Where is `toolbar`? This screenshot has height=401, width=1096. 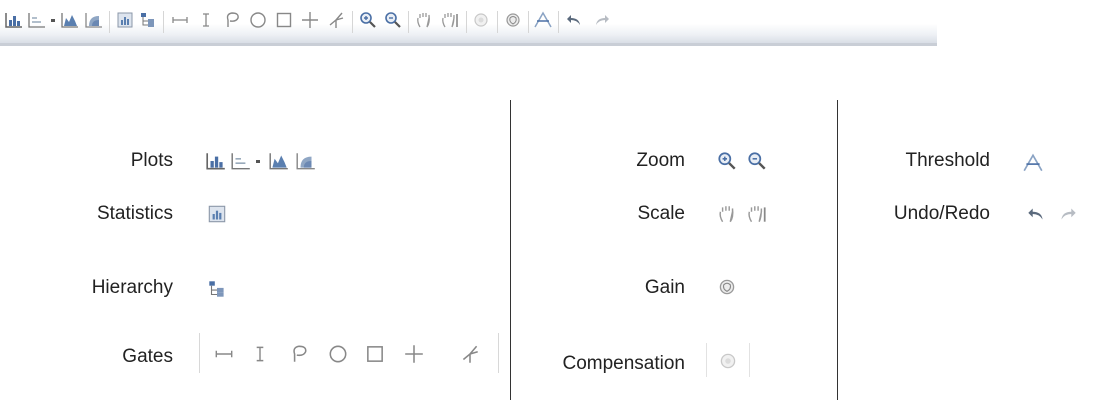
toolbar is located at coordinates (468, 23).